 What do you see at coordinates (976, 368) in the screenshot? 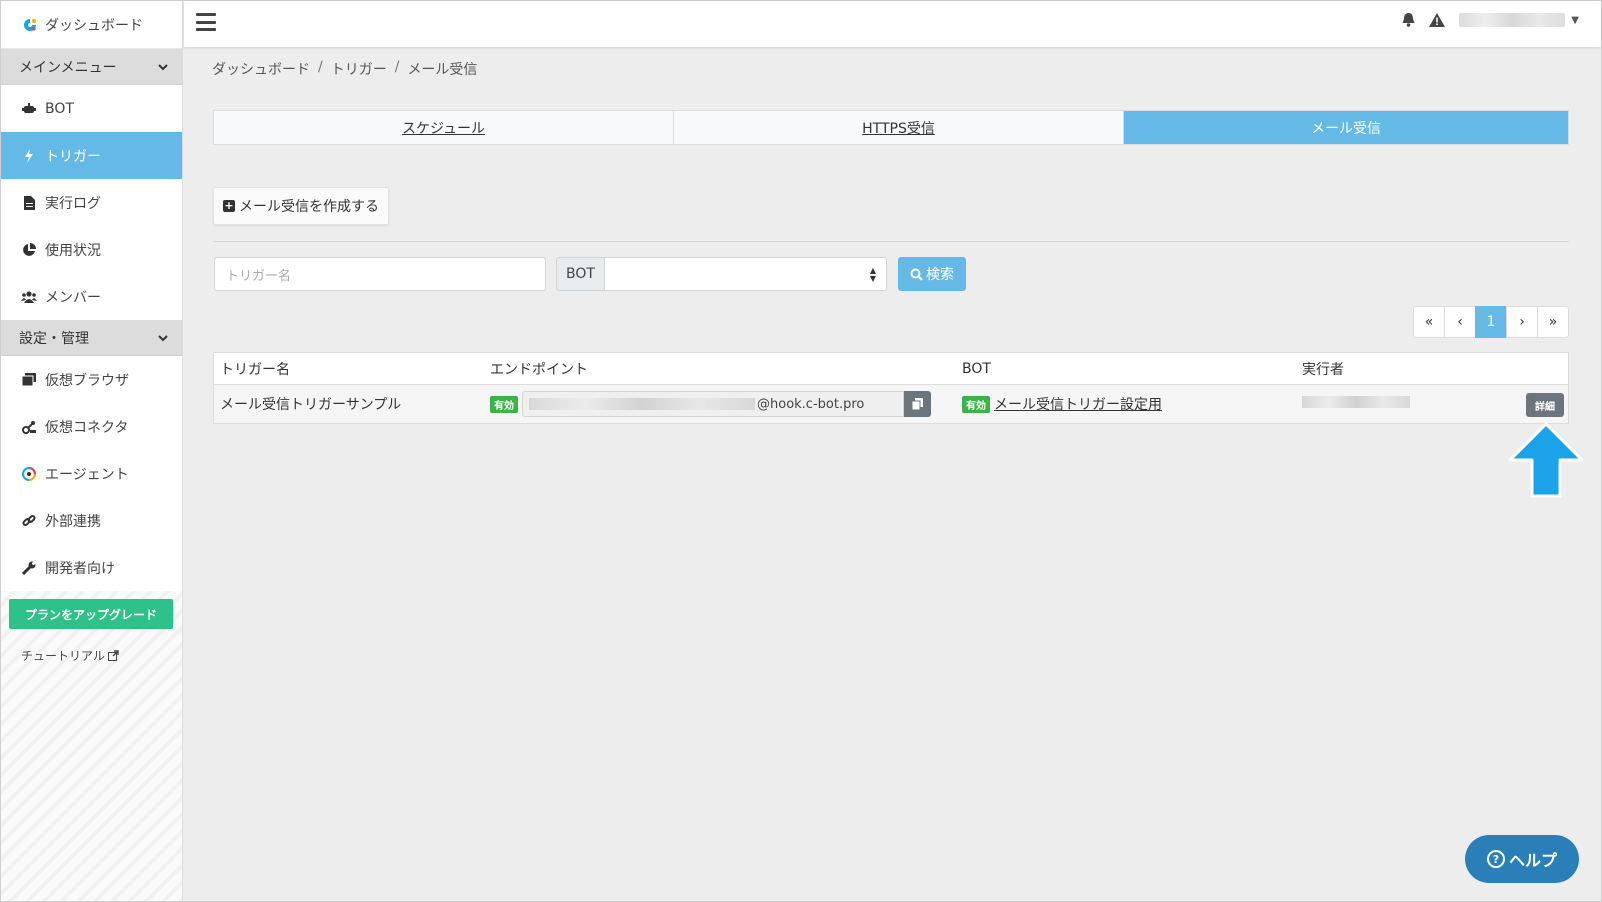
I see `column-header: BOT` at bounding box center [976, 368].